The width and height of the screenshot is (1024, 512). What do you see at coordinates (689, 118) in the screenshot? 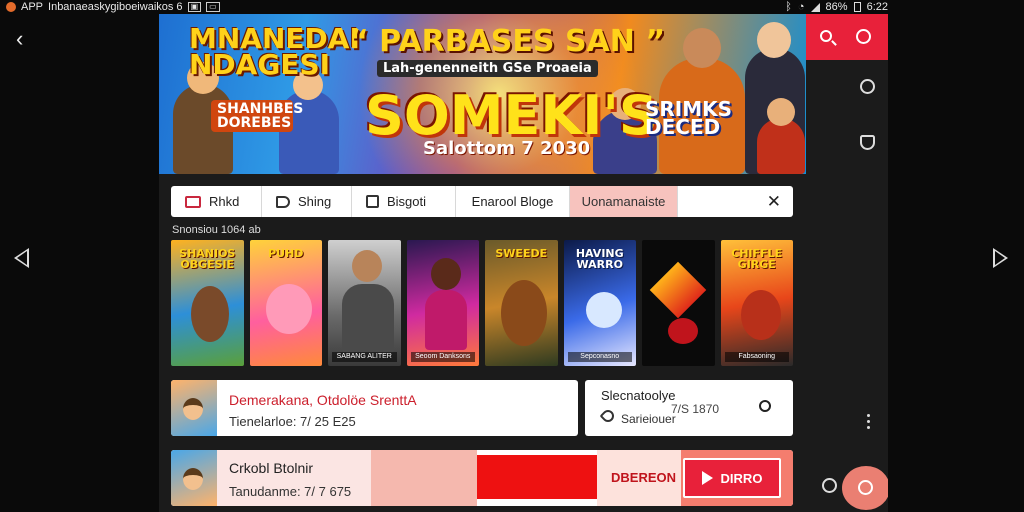
I see `banner-right-badge: SRIMKS DECED` at bounding box center [689, 118].